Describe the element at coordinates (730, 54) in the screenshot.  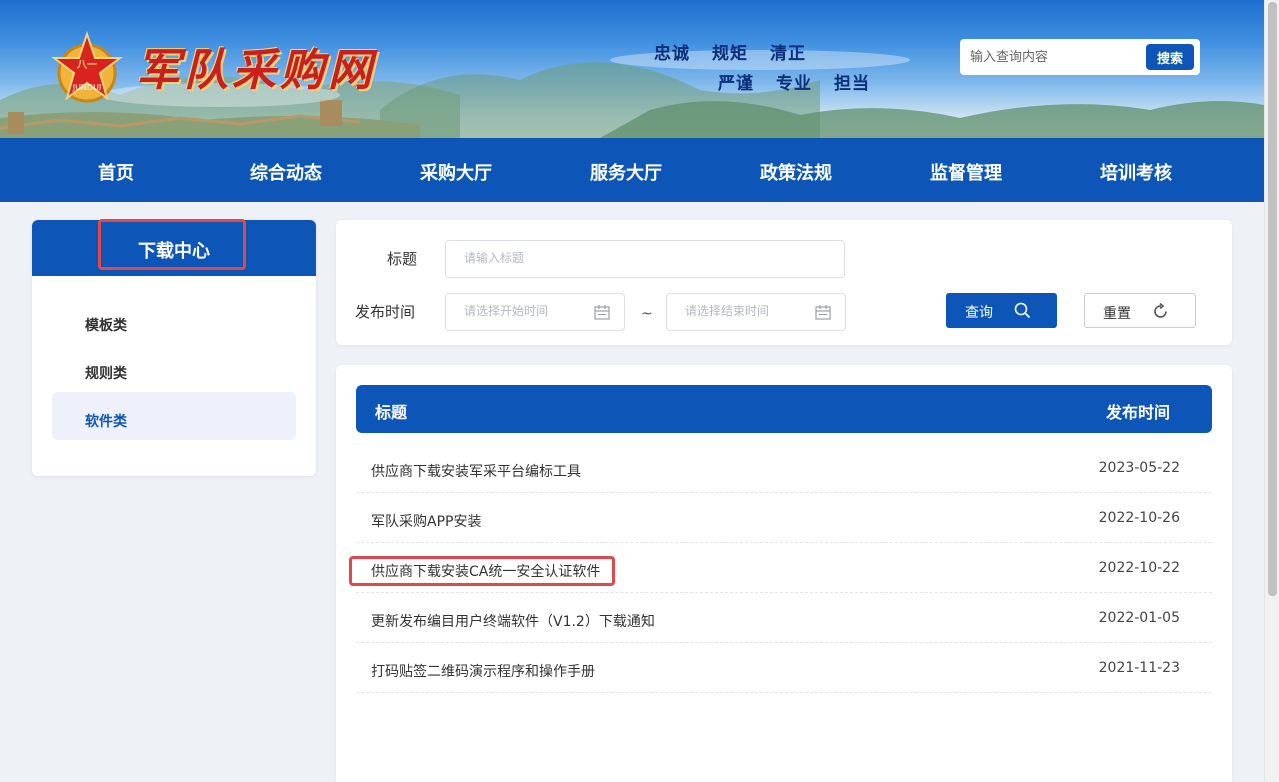
I see `motto-line-1: 忠诚 规矩 清正` at that location.